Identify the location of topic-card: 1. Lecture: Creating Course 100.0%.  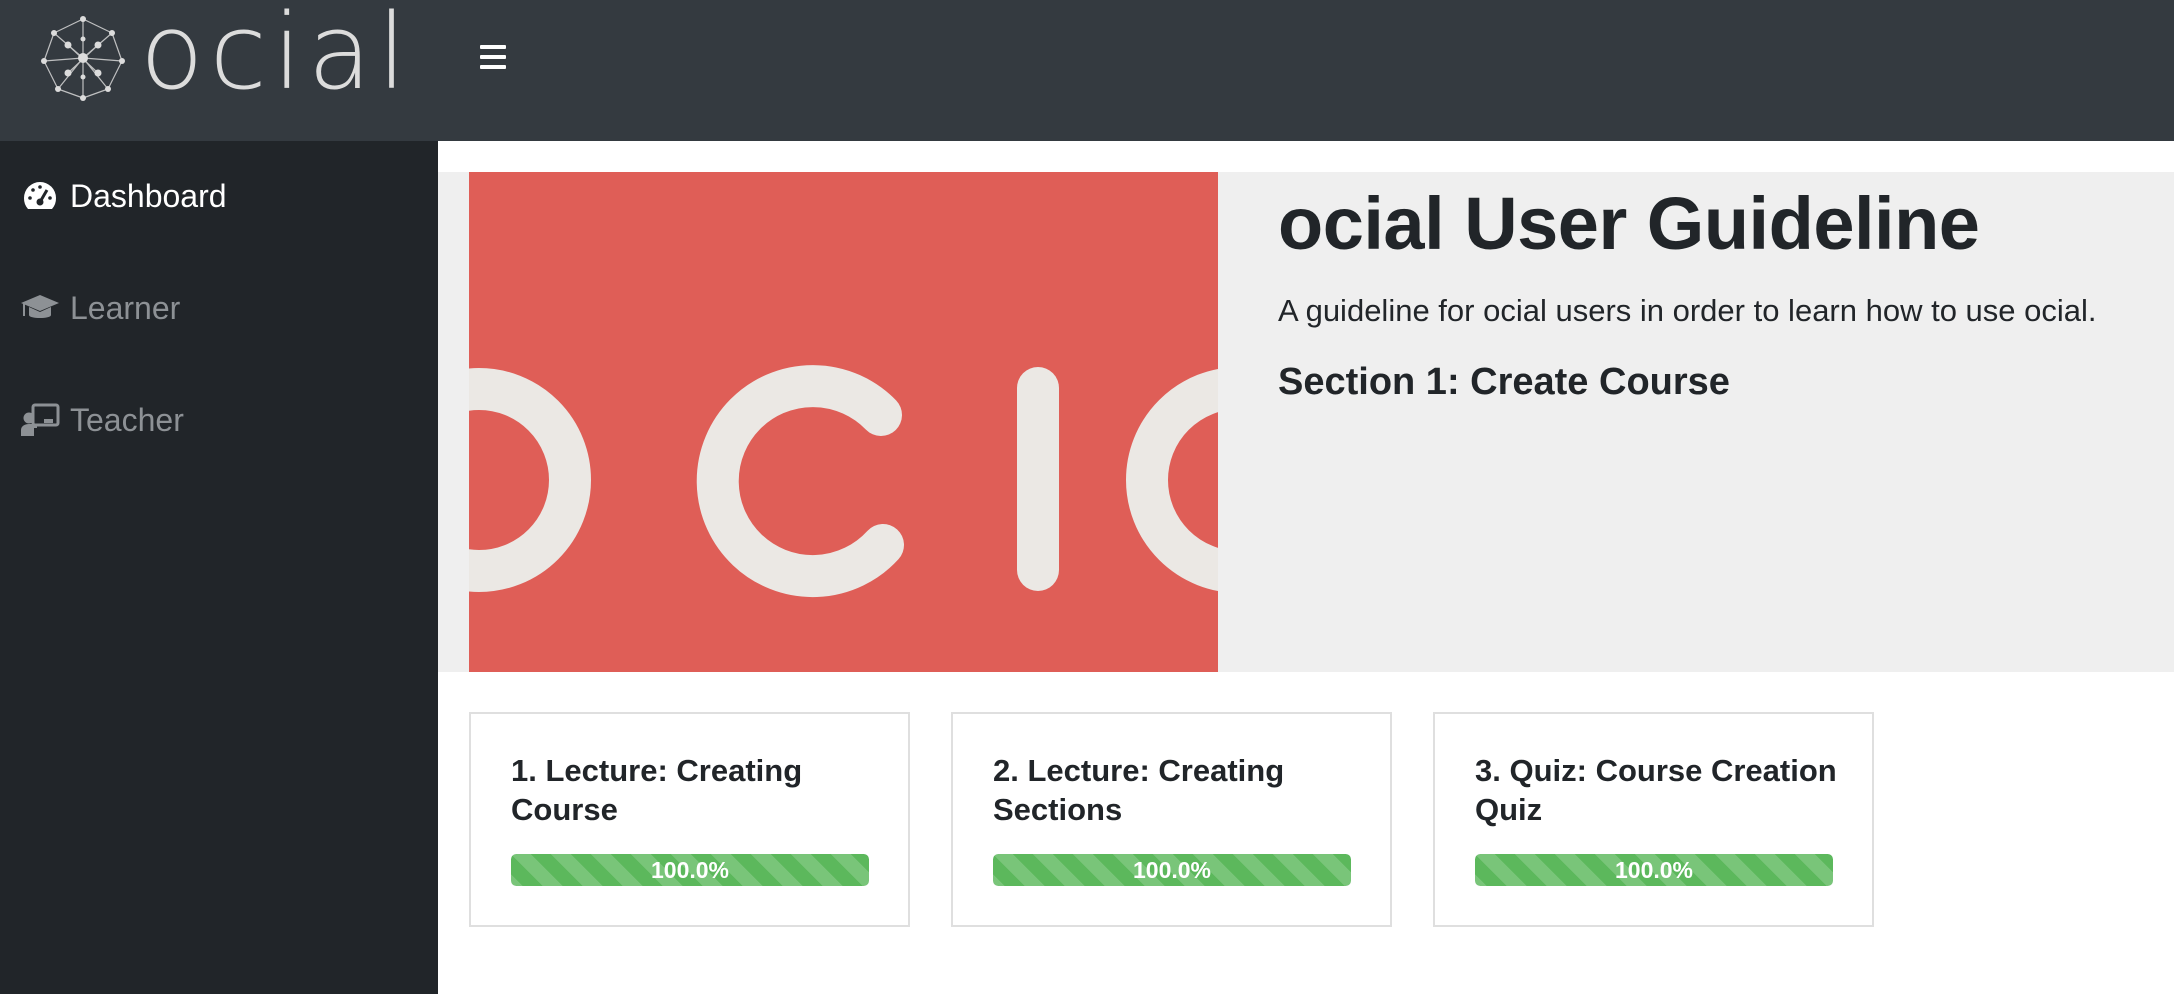
(689, 819).